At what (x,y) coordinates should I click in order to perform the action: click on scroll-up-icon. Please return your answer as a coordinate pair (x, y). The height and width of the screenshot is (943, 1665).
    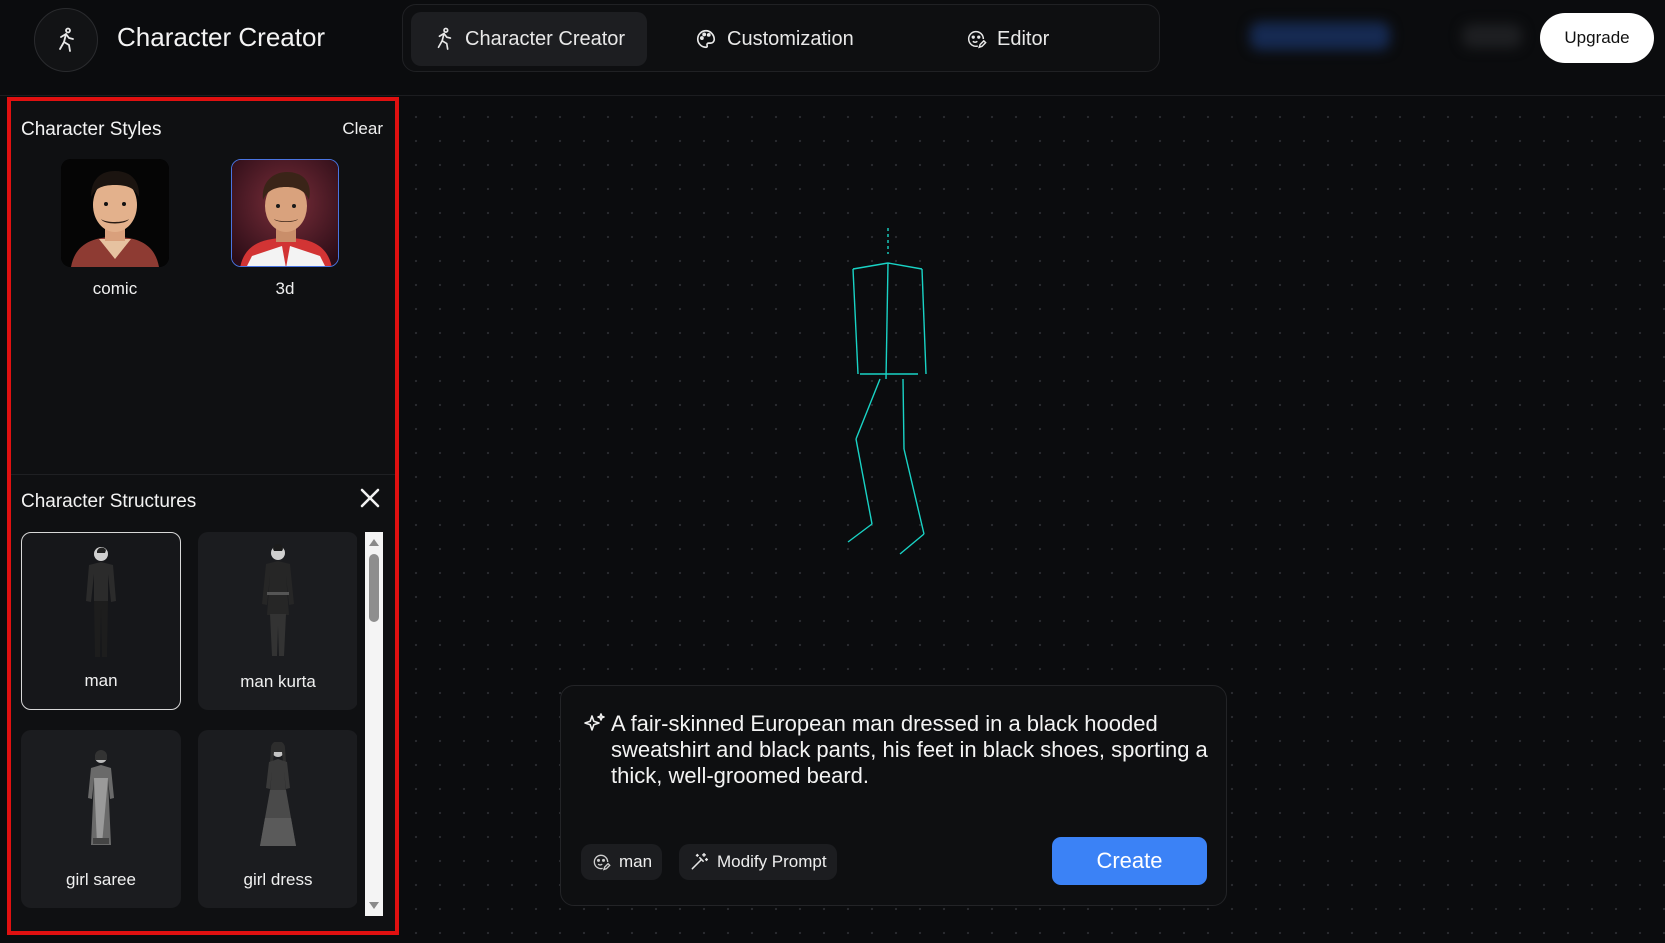
    Looking at the image, I should click on (374, 542).